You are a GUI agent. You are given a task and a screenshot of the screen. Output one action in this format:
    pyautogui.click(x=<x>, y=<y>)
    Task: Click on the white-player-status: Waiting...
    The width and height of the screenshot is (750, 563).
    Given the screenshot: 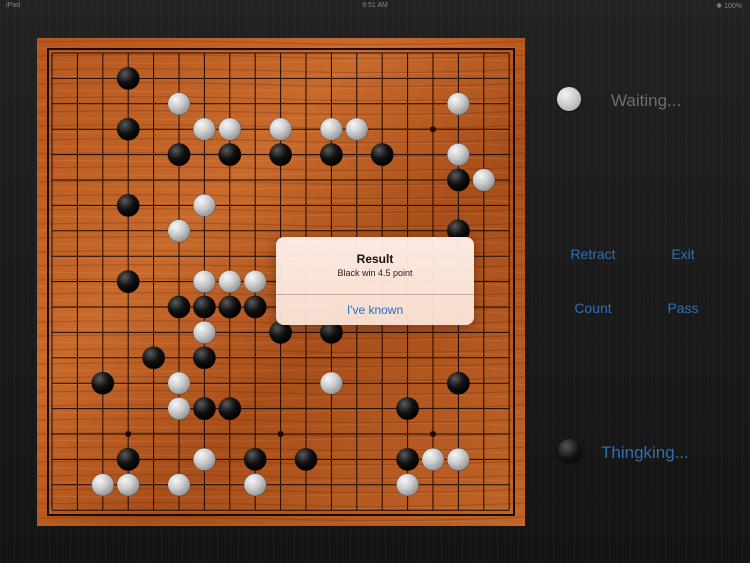 What is the action you would take?
    pyautogui.click(x=646, y=100)
    